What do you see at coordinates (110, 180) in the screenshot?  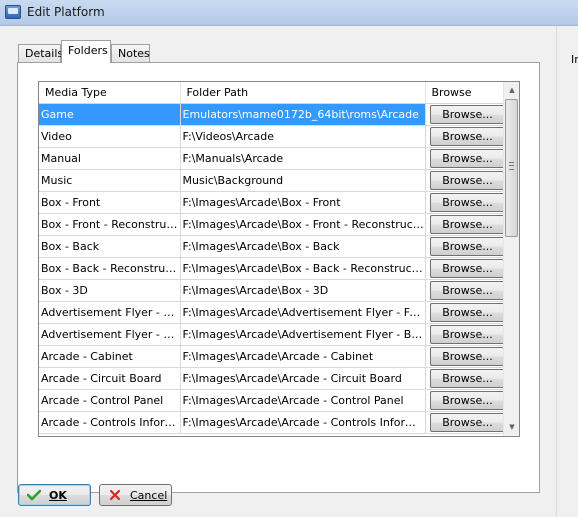 I see `media-type-cell: Music` at bounding box center [110, 180].